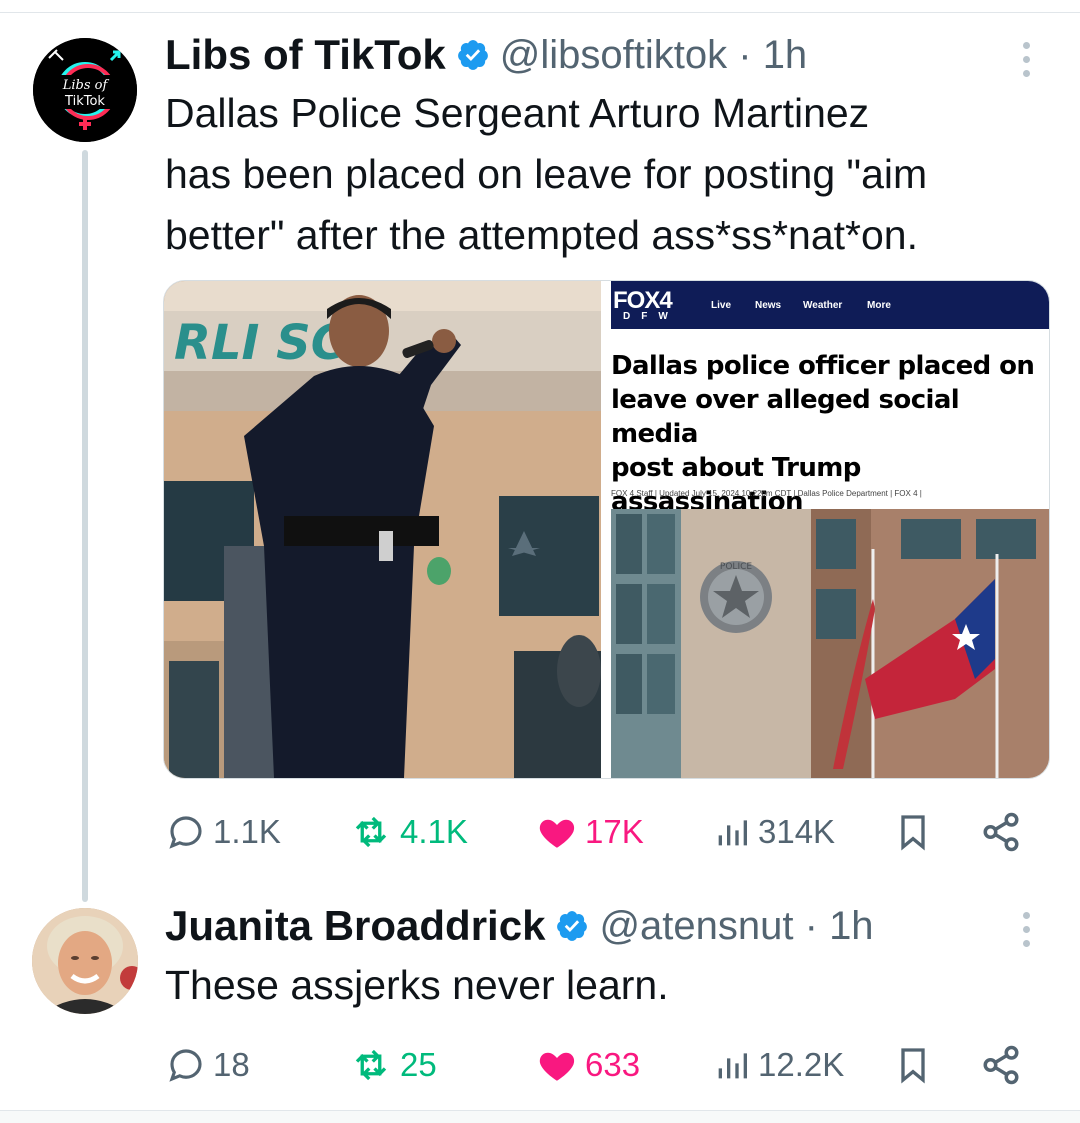  I want to click on tweet2-header: Juanita Broaddrick @atensnut · 1h, so click(519, 926).